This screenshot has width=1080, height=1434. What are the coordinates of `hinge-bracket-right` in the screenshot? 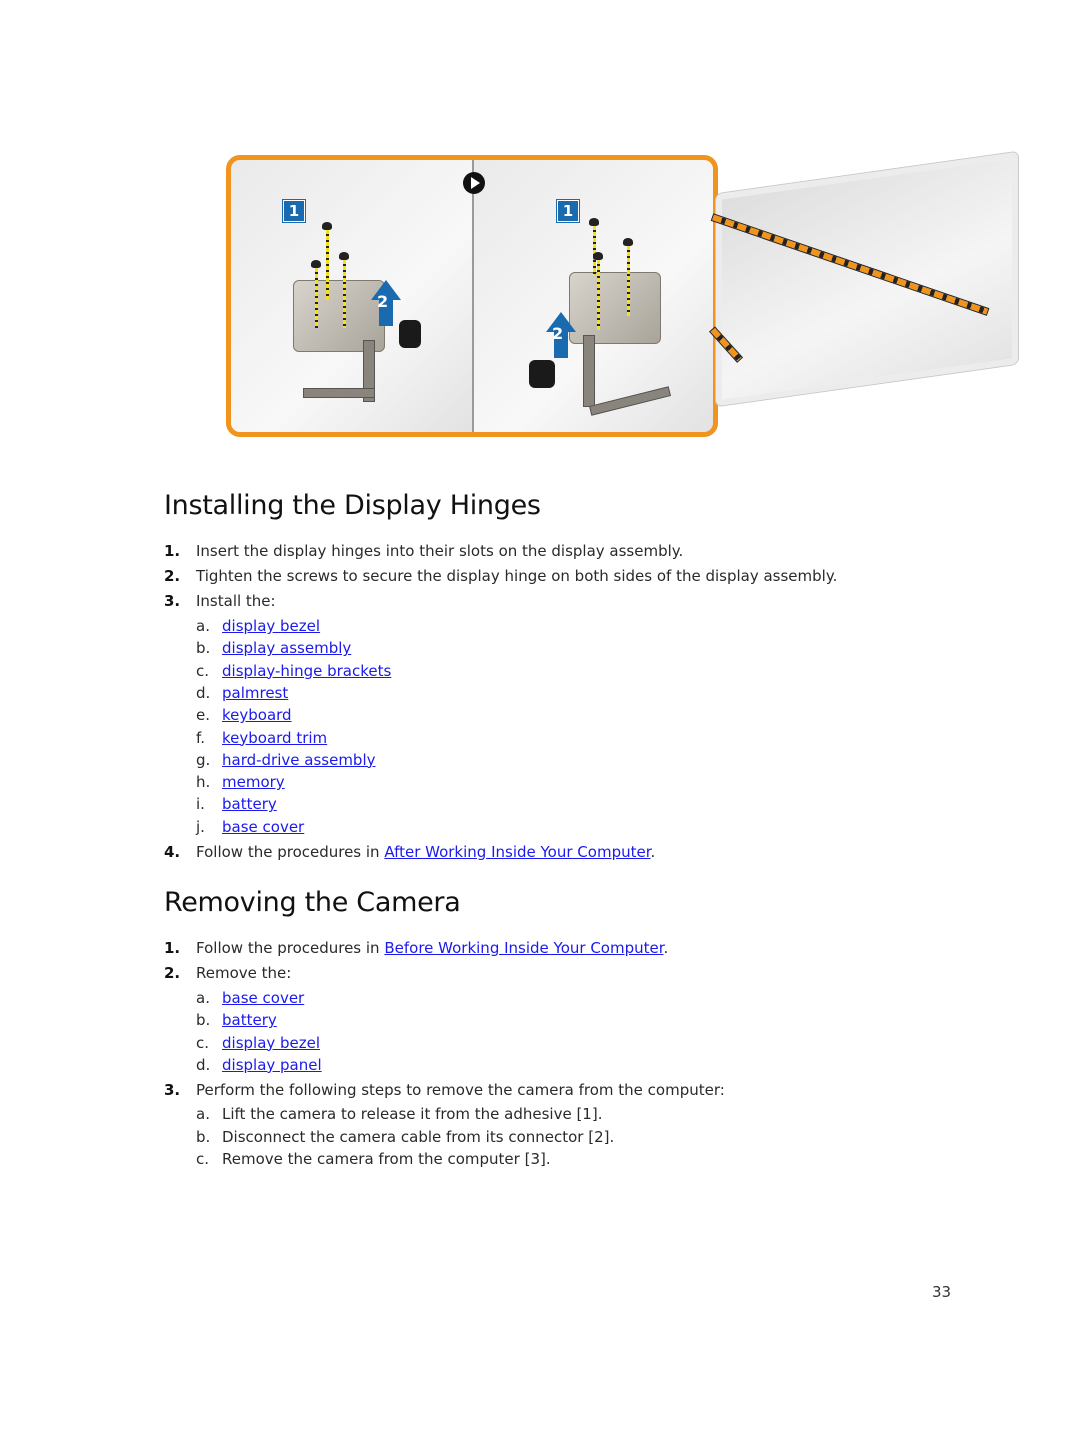 It's located at (615, 308).